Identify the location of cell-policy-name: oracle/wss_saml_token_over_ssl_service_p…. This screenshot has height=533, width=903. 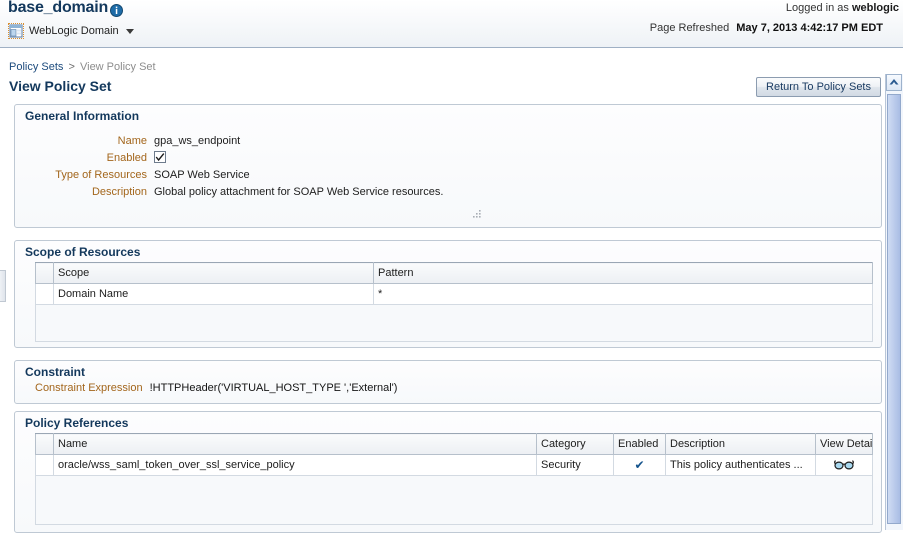
(295, 465).